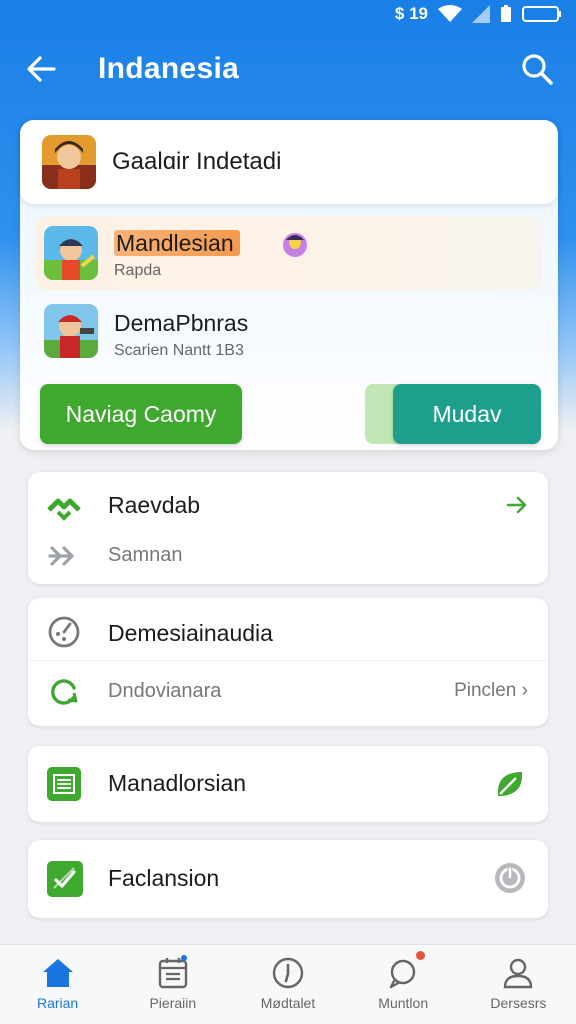 Image resolution: width=576 pixels, height=1024 pixels. I want to click on share-icon, so click(64, 556).